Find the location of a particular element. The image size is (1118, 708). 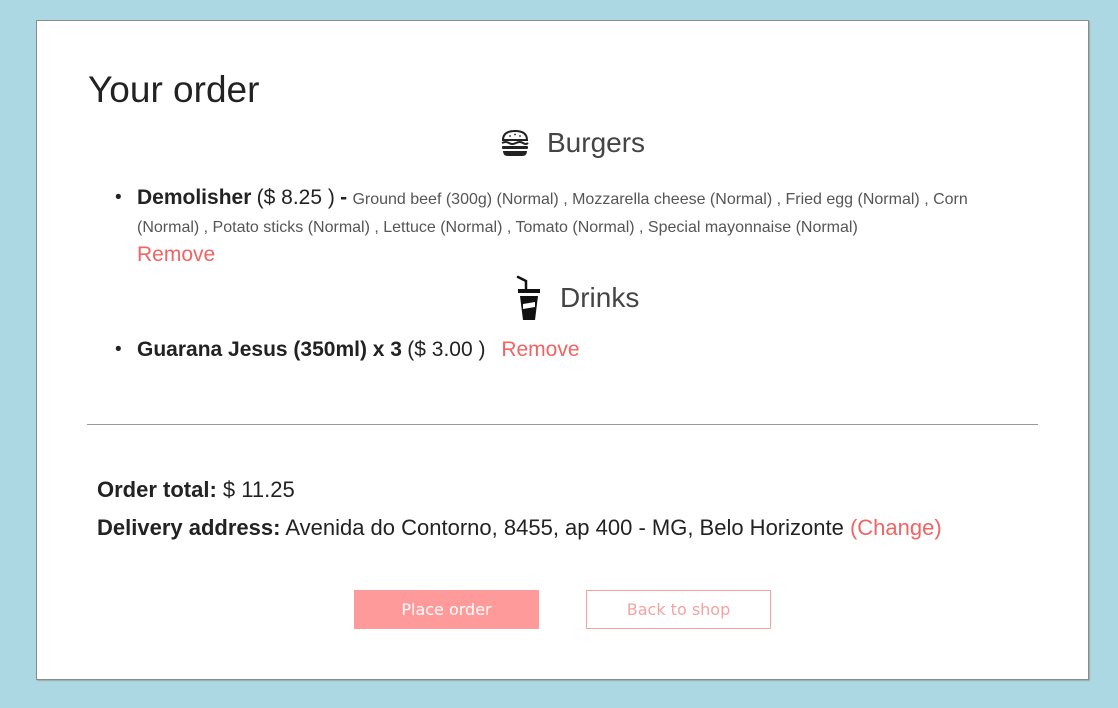

order-total: Order total: $ 11.25 is located at coordinates (196, 490).